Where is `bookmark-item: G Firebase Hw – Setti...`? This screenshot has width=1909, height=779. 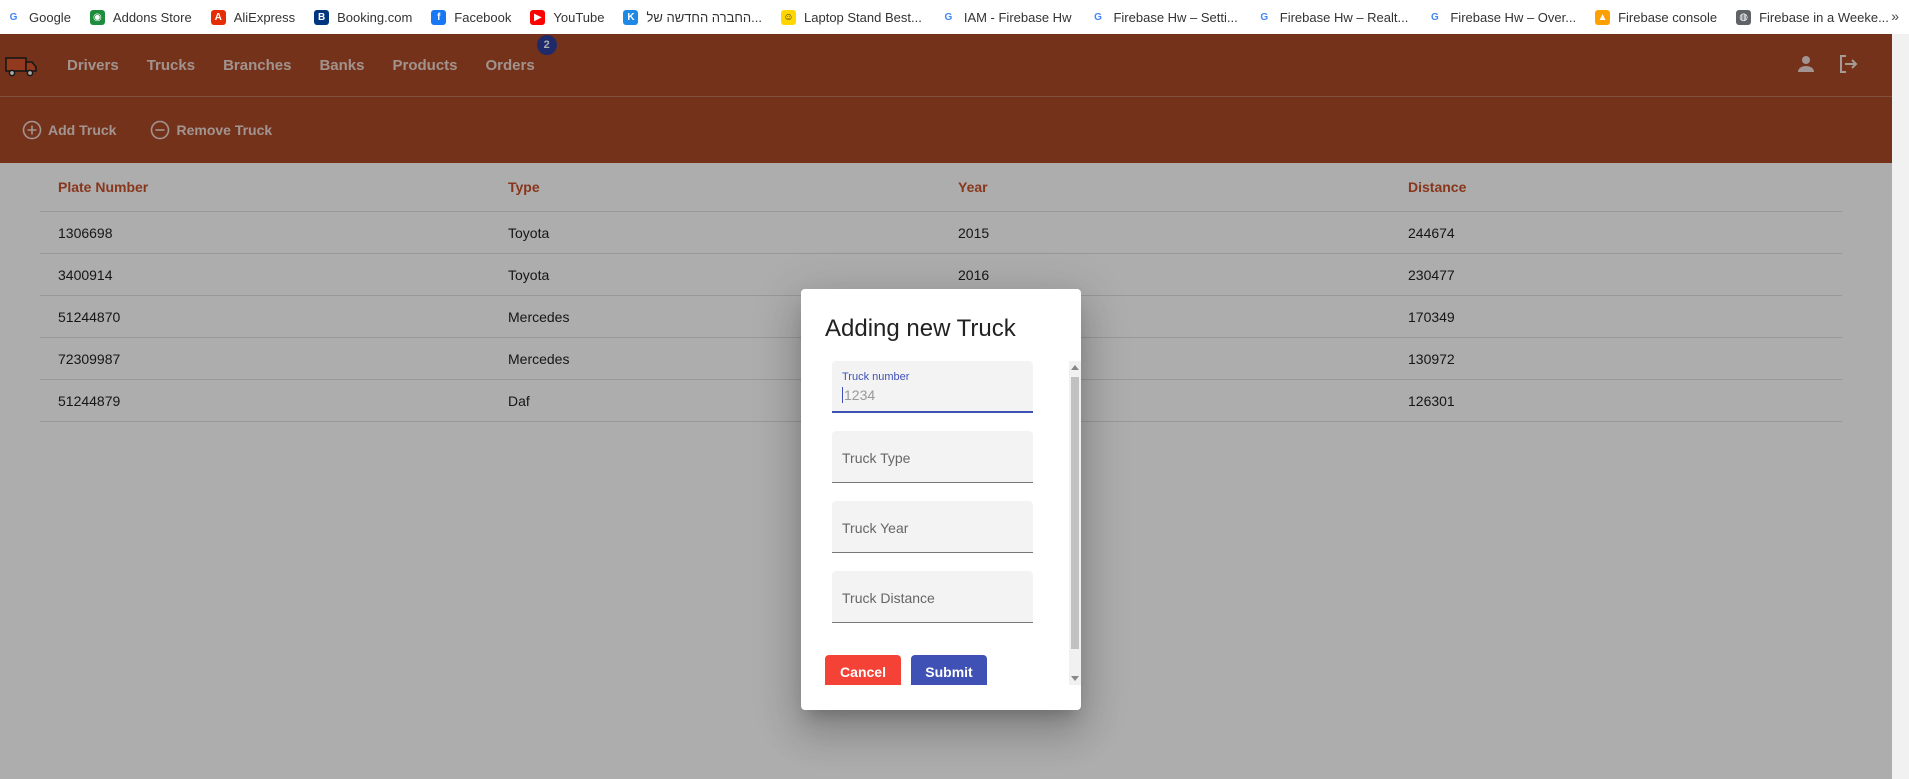 bookmark-item: G Firebase Hw – Setti... is located at coordinates (1164, 17).